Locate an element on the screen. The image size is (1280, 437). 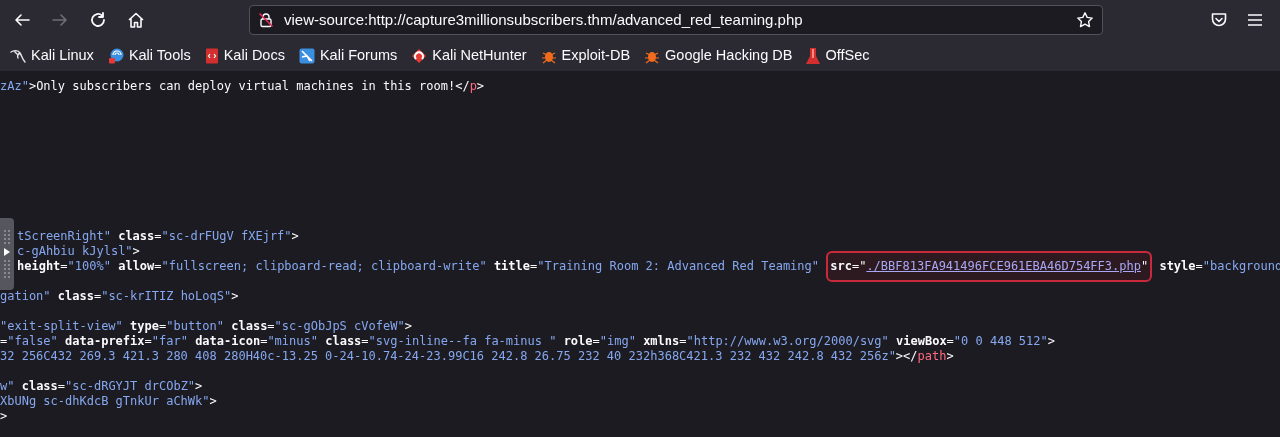
dragon-icon is located at coordinates (18, 55).